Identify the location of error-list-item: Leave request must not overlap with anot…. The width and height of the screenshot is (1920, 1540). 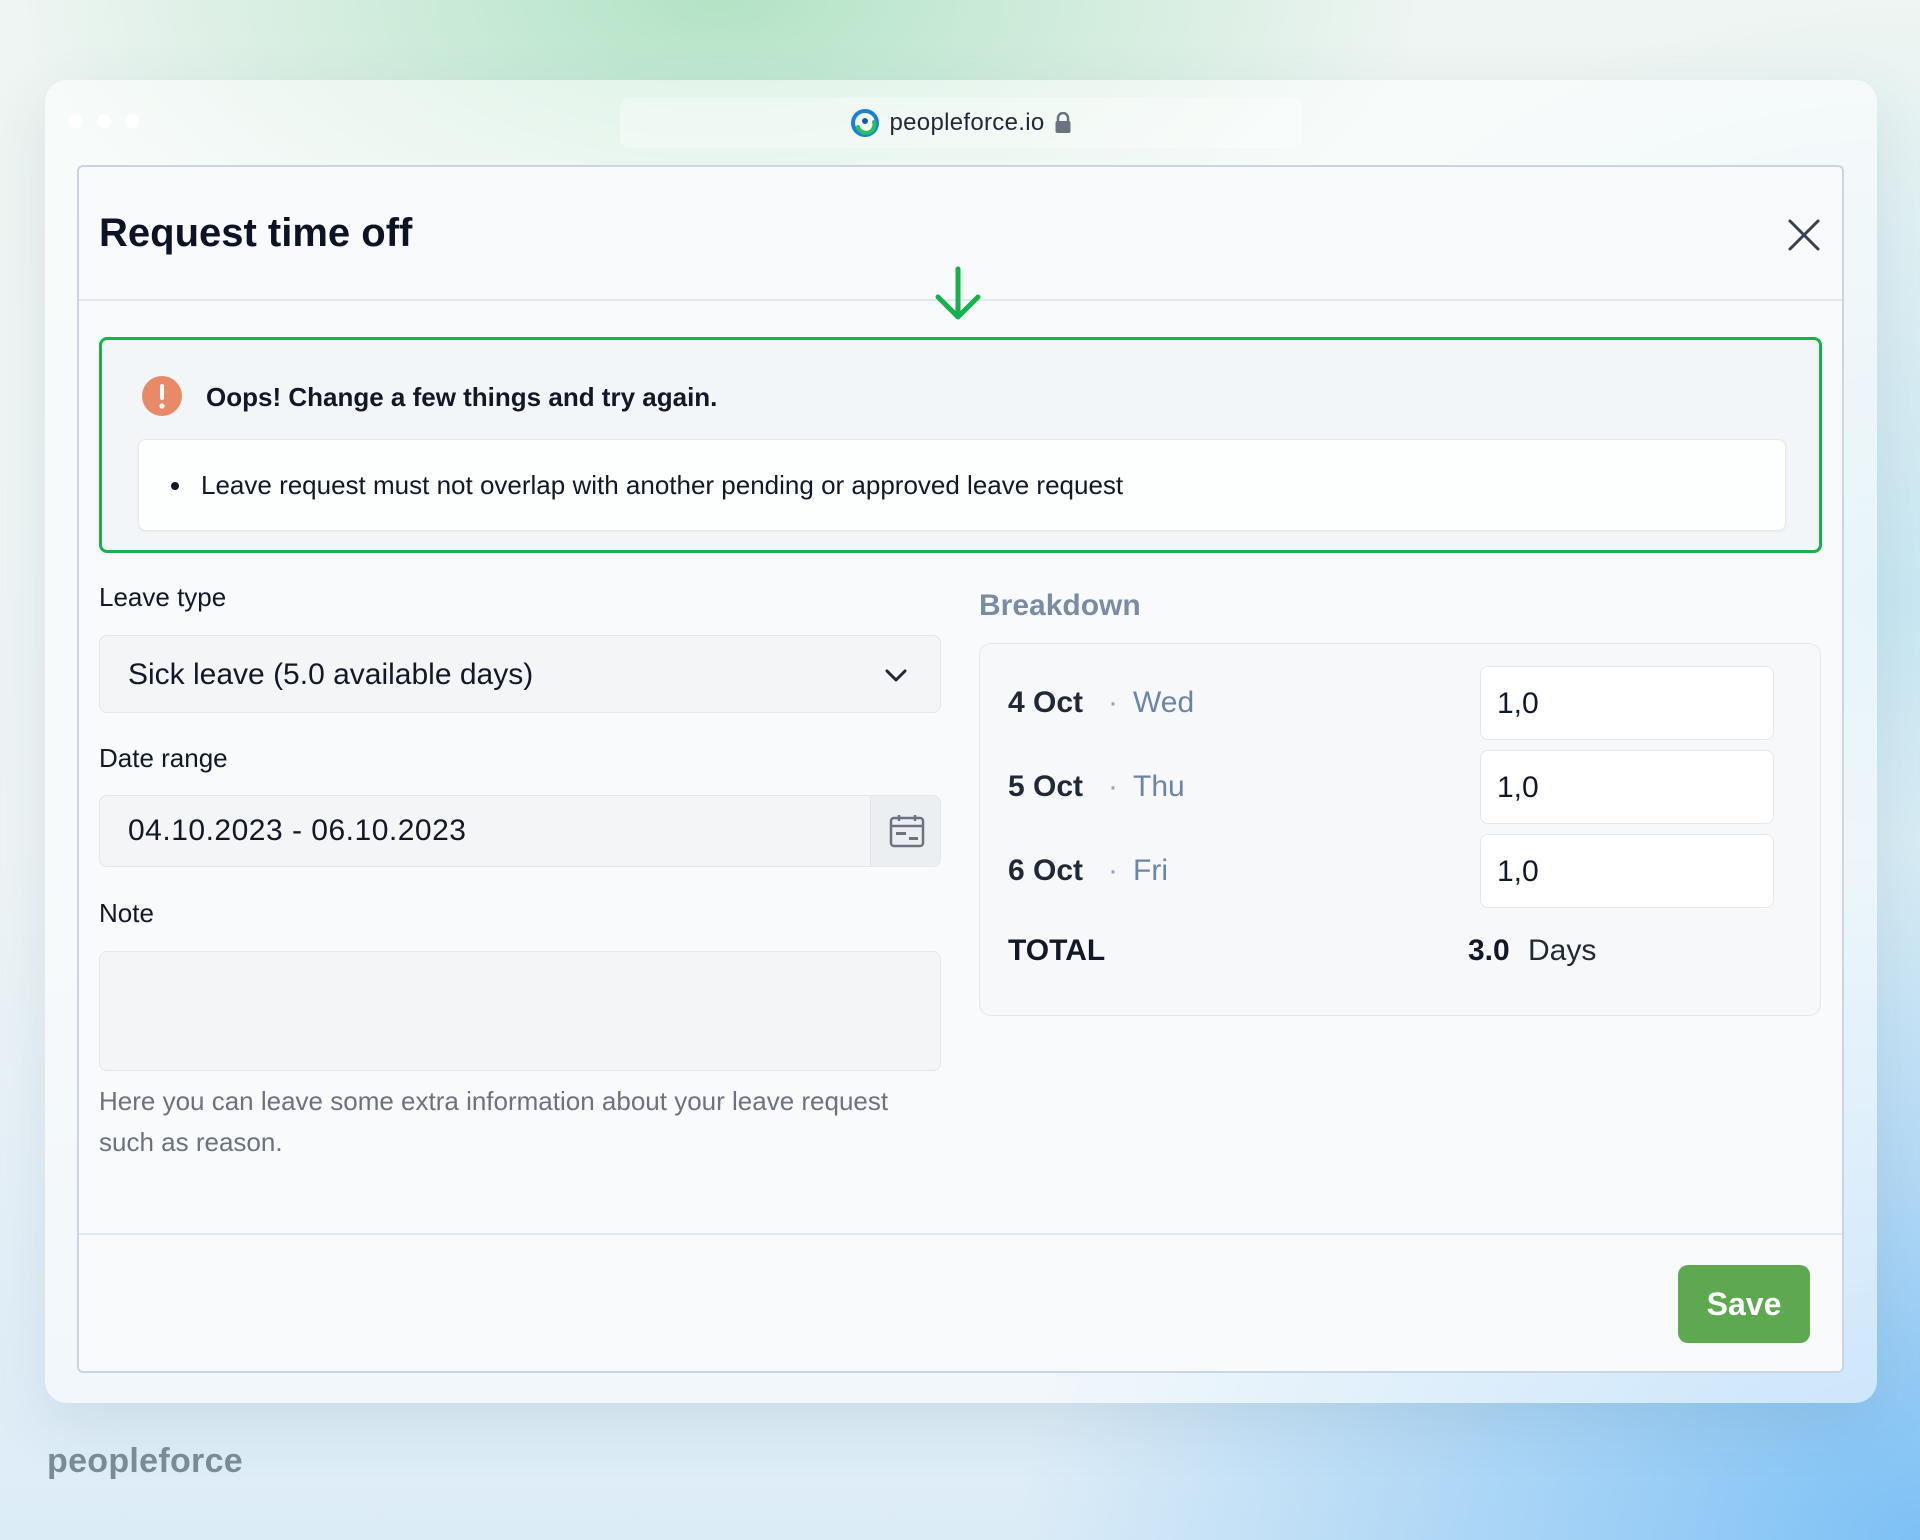
(647, 485).